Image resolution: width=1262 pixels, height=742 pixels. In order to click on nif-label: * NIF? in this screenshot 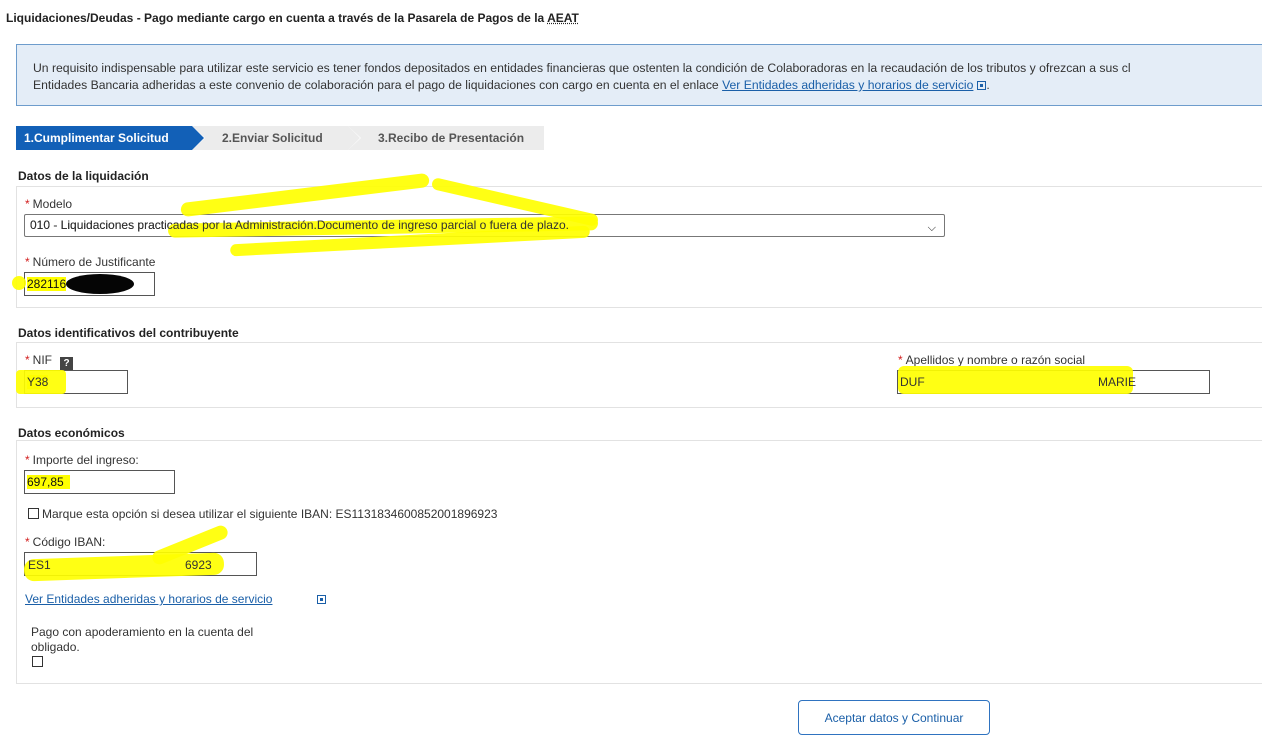, I will do `click(49, 361)`.